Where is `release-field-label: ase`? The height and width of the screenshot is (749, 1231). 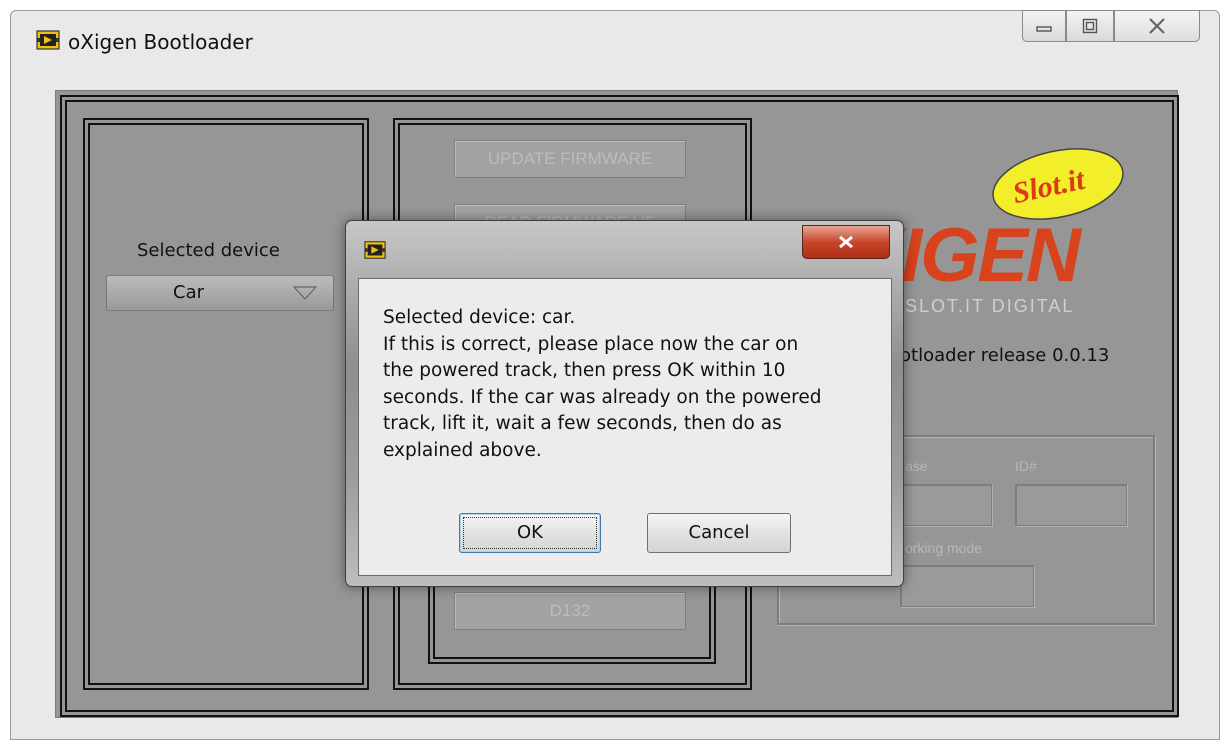
release-field-label: ase is located at coordinates (916, 466).